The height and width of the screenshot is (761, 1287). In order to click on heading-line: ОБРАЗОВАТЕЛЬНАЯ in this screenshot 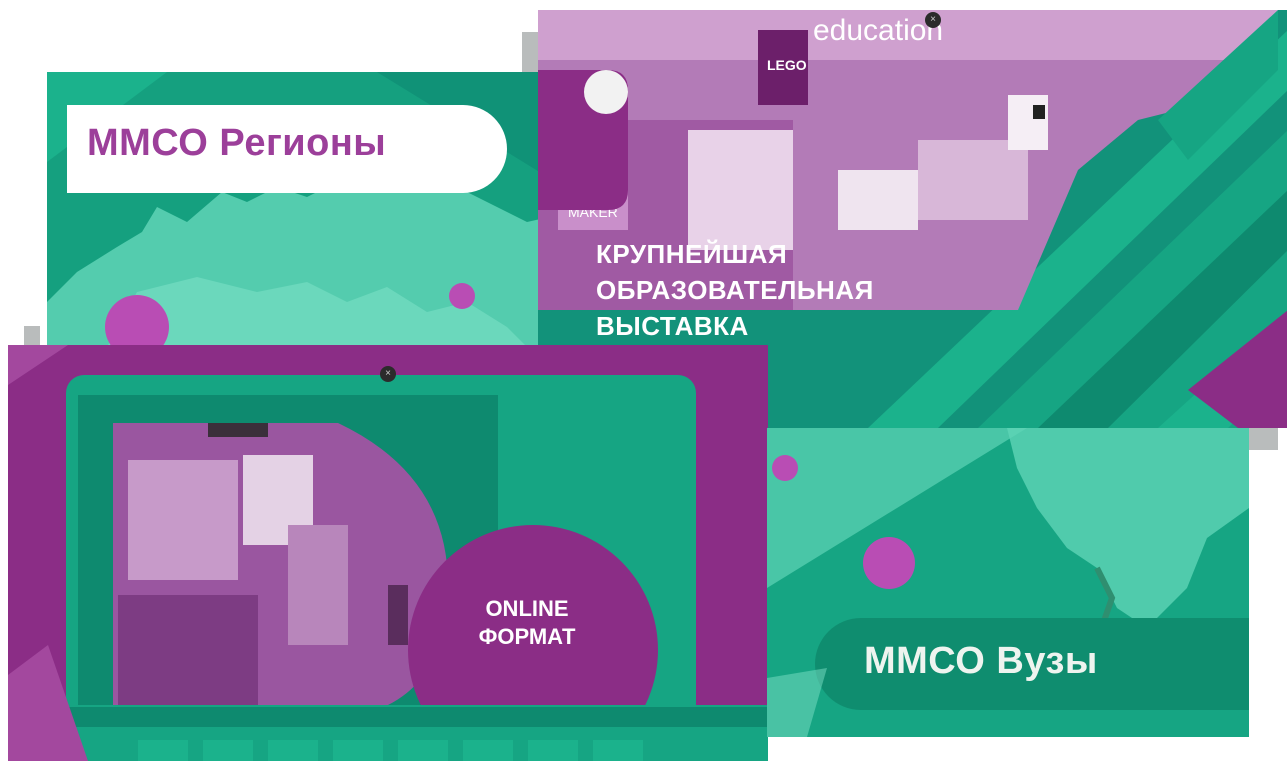, I will do `click(735, 290)`.